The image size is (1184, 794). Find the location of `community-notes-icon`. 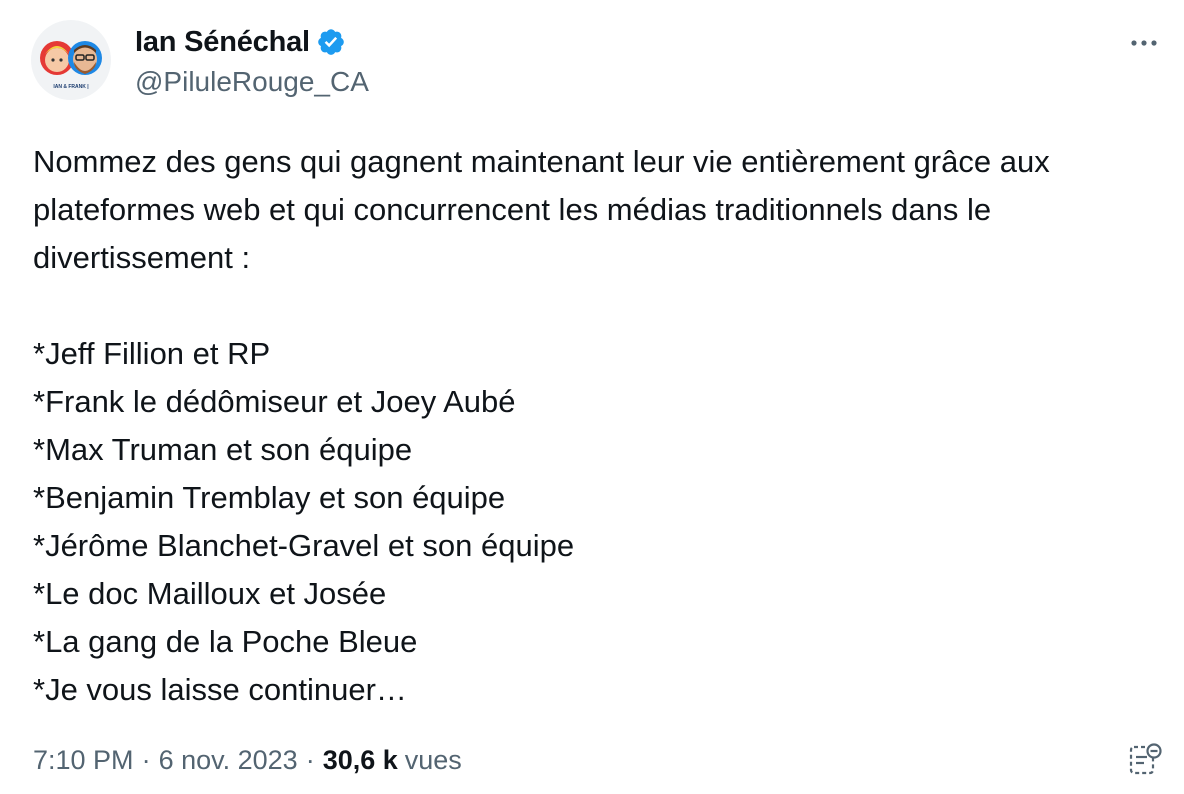

community-notes-icon is located at coordinates (1145, 759).